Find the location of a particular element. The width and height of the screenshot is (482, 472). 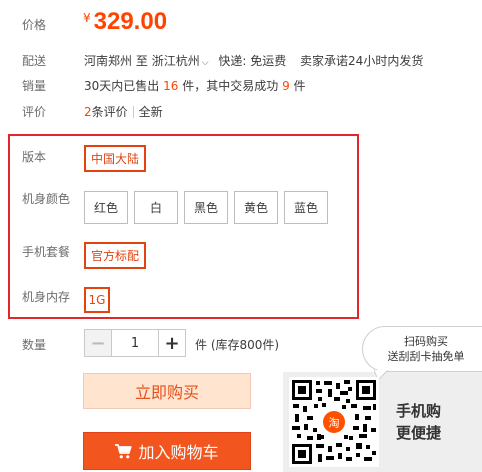

quantity-input is located at coordinates (135, 343).